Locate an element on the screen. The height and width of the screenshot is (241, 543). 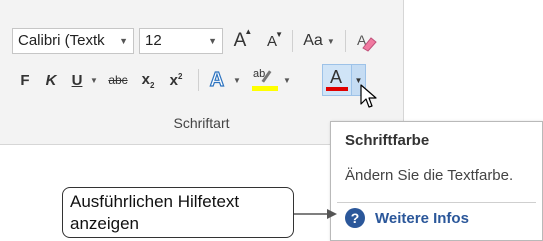
underline-button: U is located at coordinates (77, 80).